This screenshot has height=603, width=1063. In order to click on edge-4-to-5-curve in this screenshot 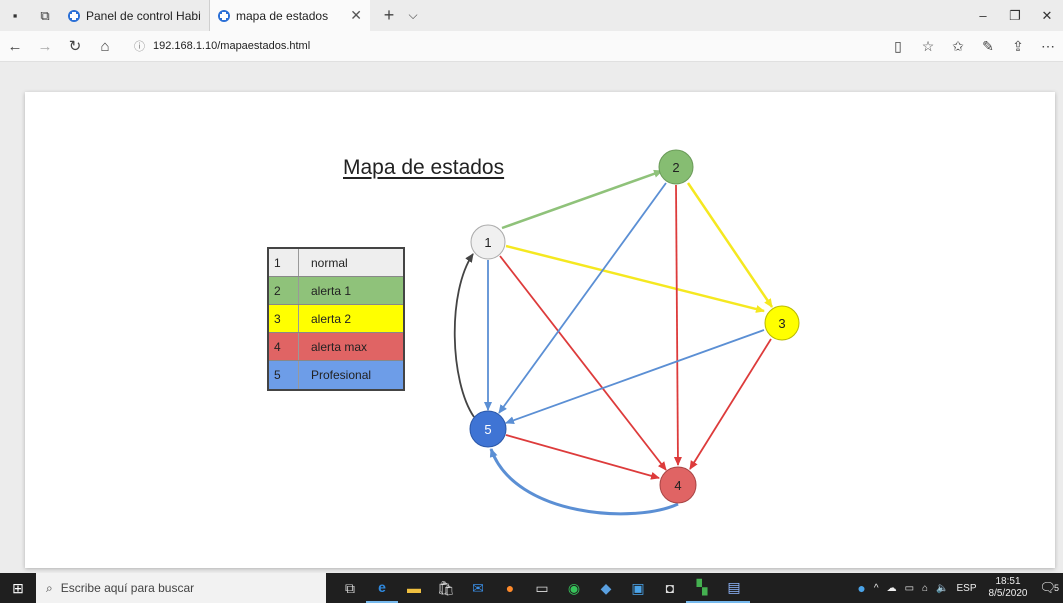, I will do `click(584, 482)`.